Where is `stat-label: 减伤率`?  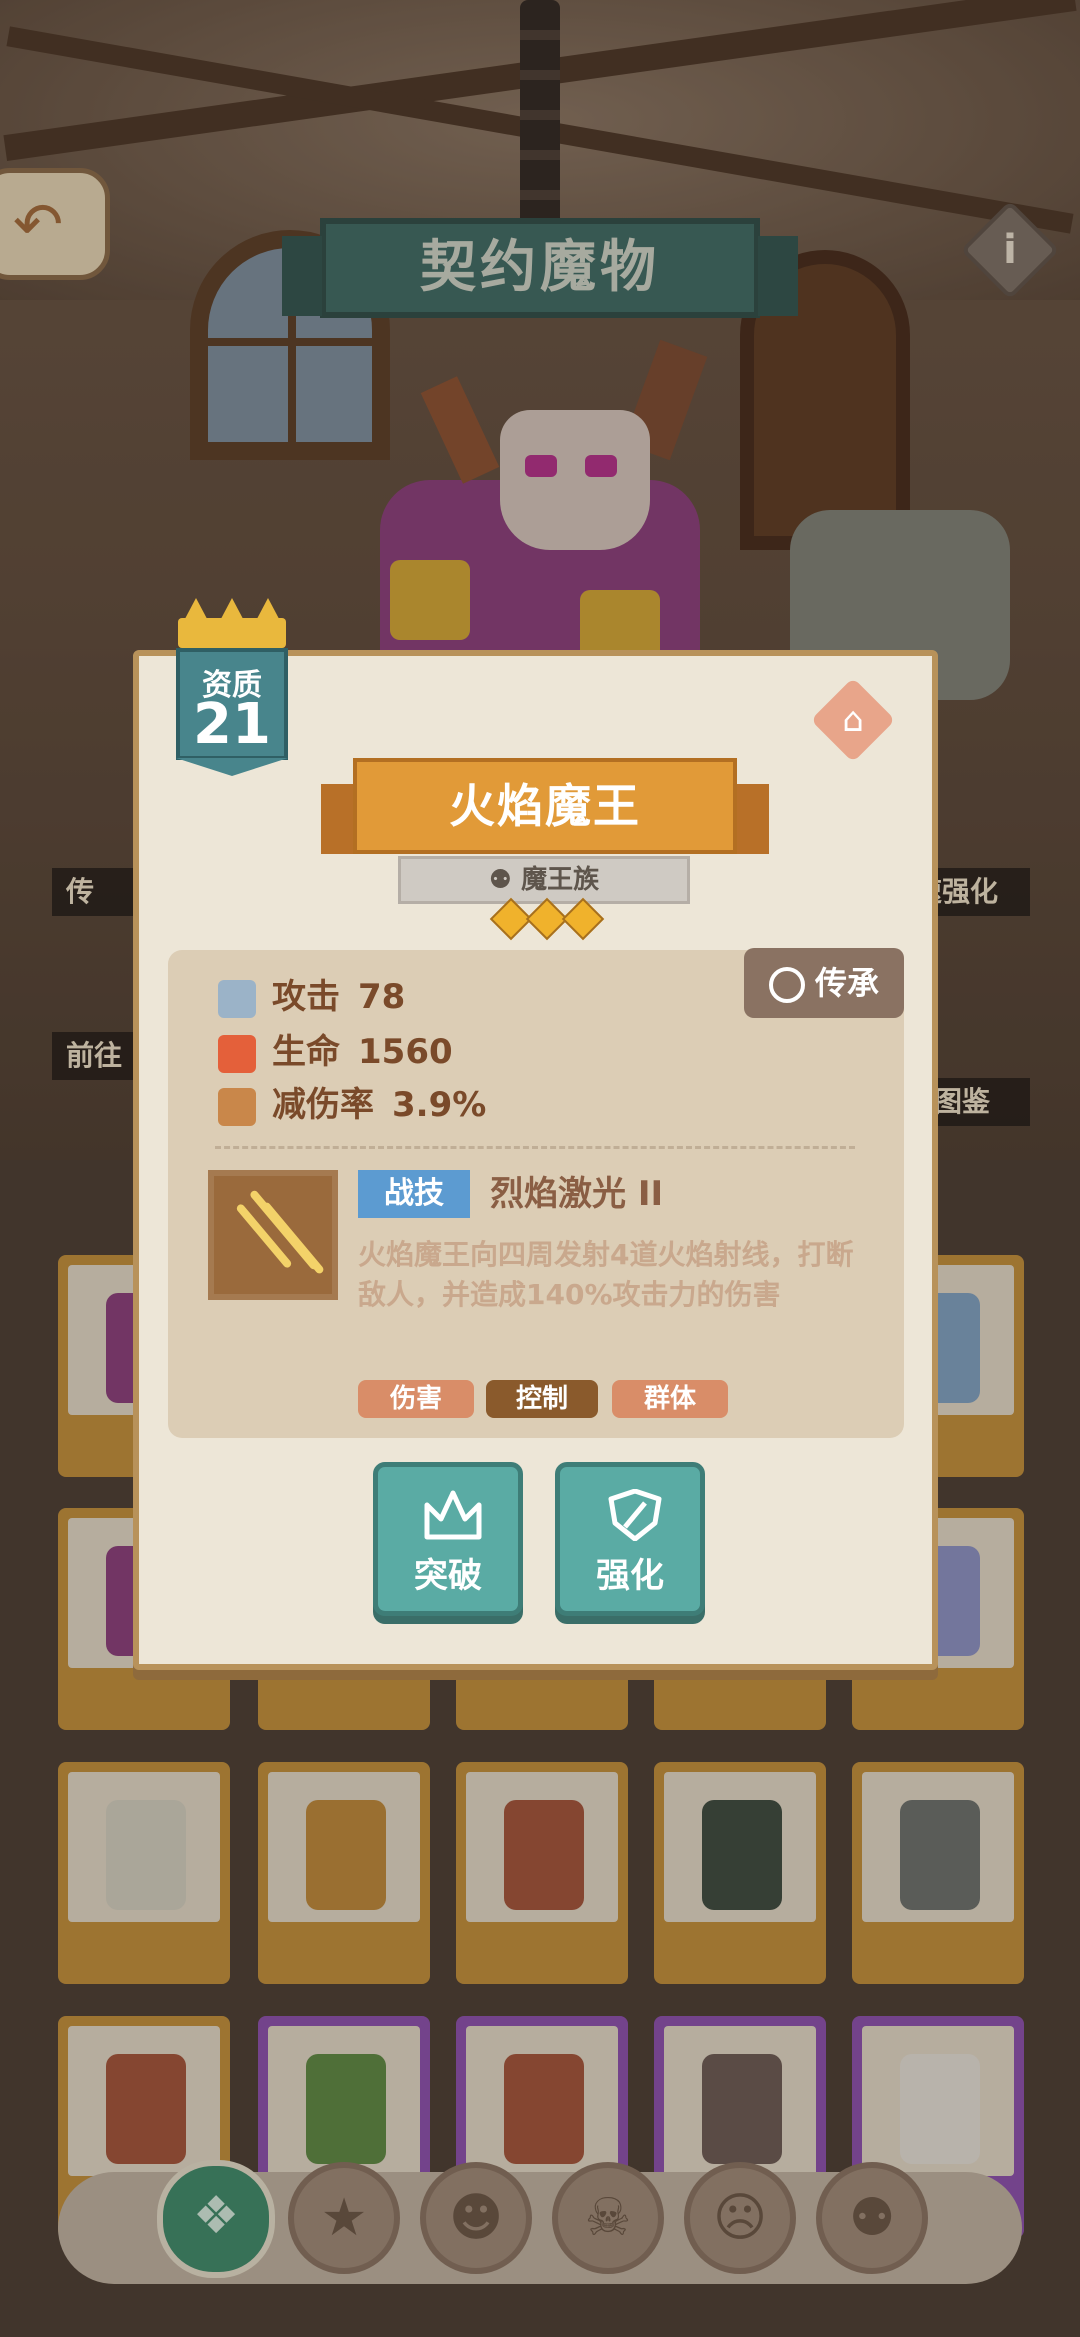
stat-label: 减伤率 is located at coordinates (323, 1105).